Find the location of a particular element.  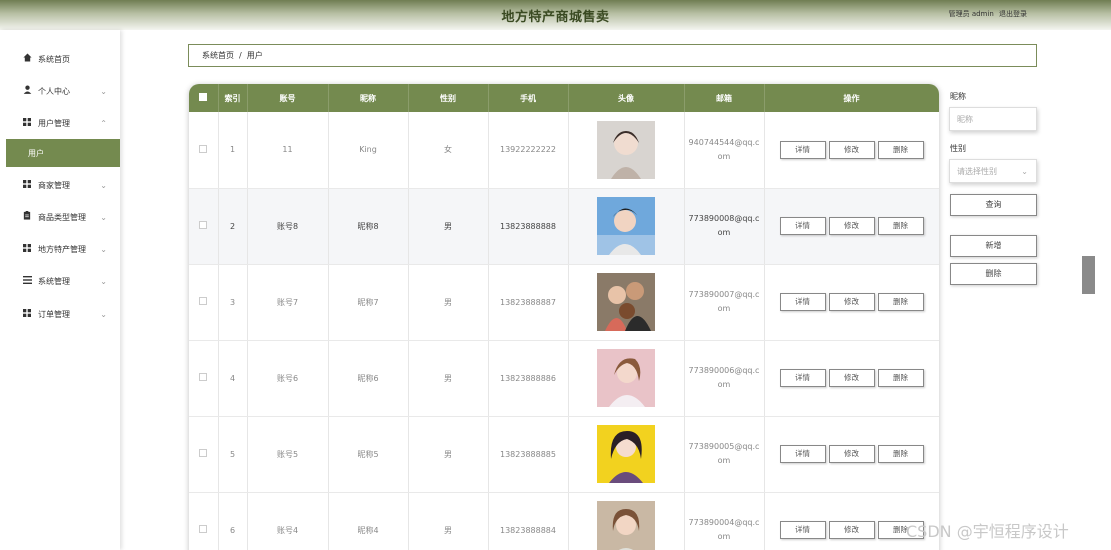

cell-nickname: King is located at coordinates (368, 150).